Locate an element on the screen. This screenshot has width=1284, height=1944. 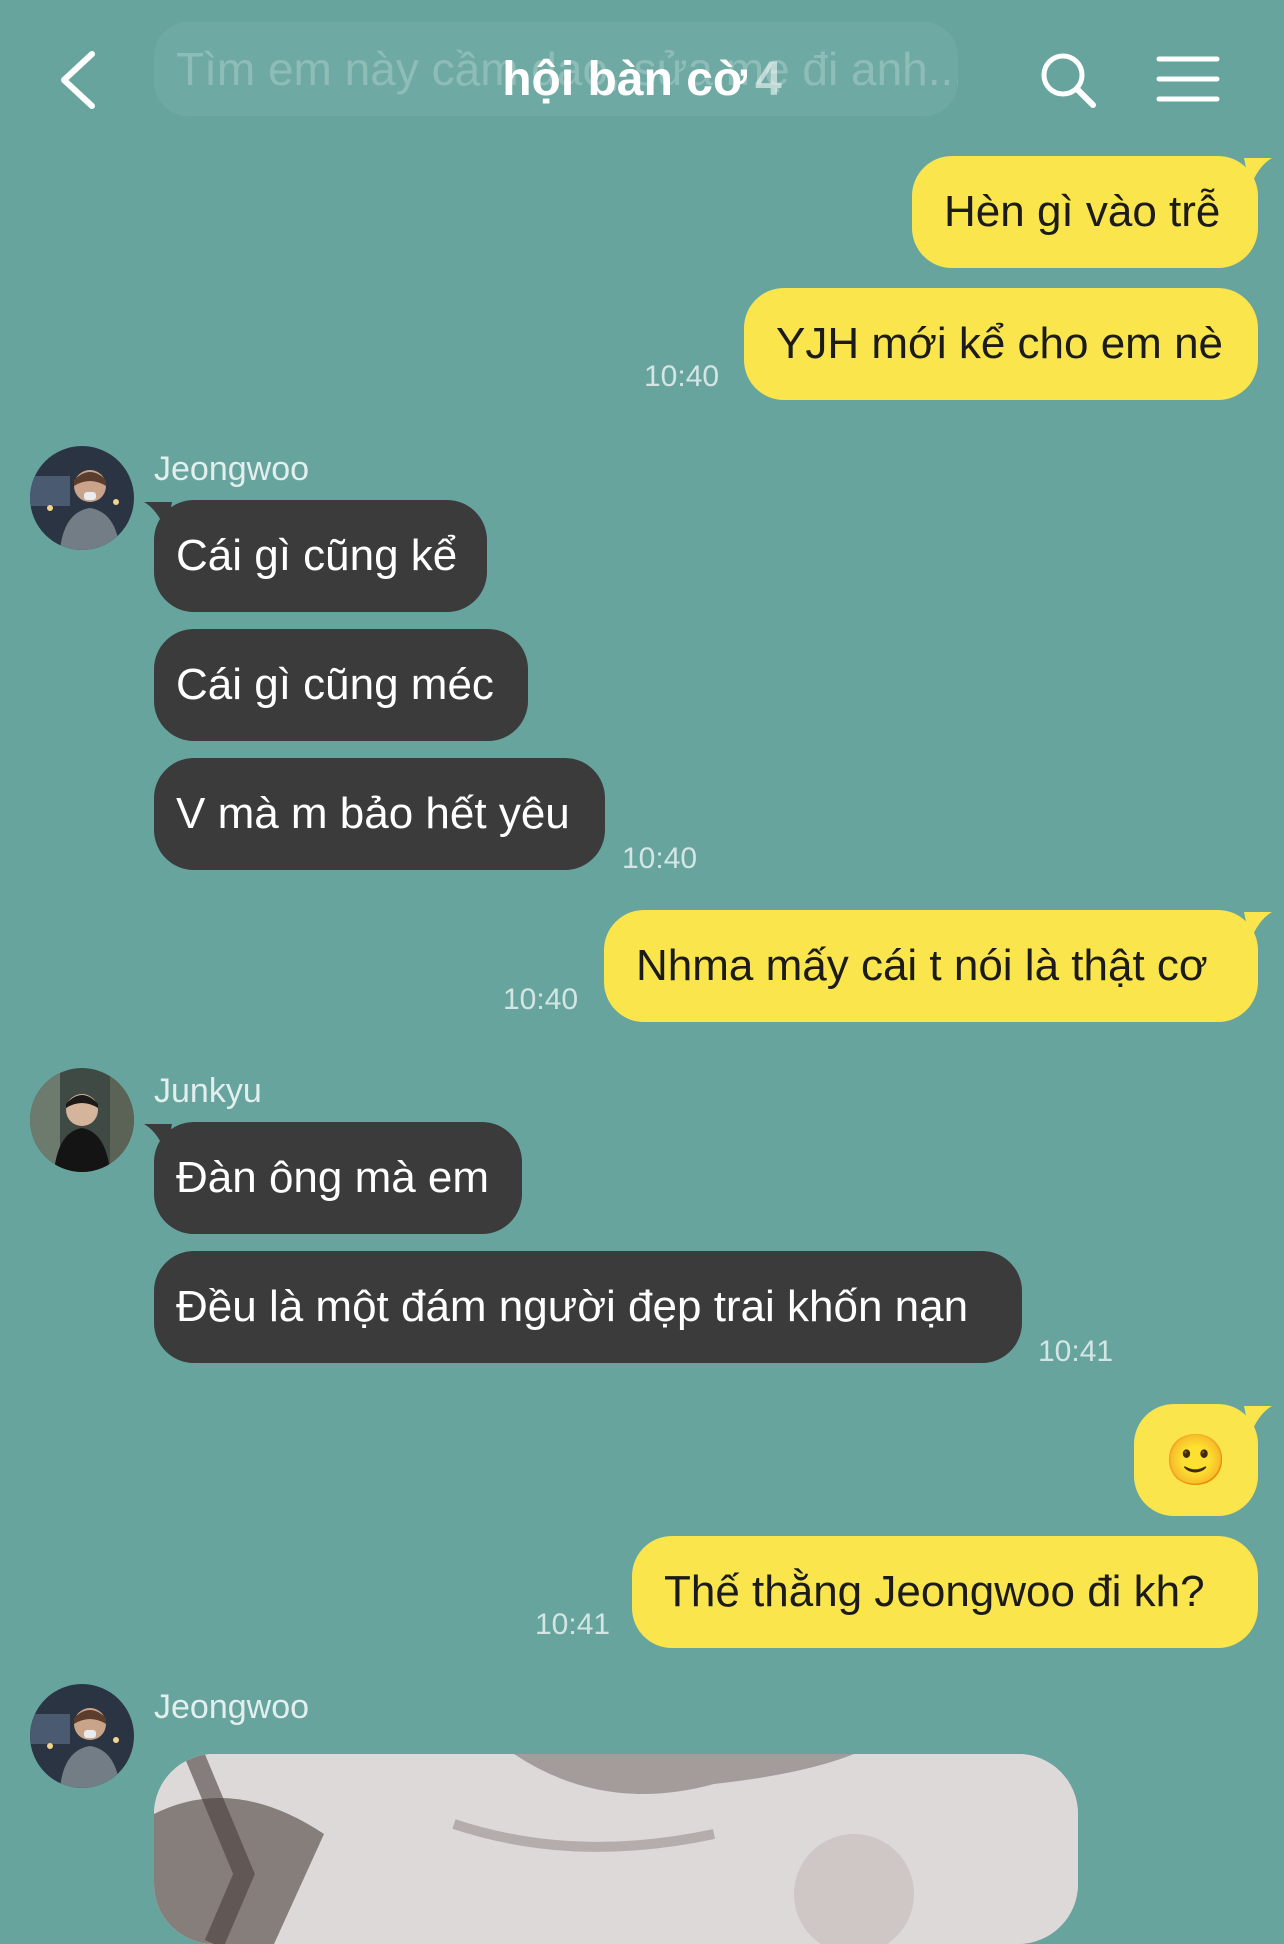
outgoing-message: Nhma mấy cái t nói là thật cơ is located at coordinates (931, 966).